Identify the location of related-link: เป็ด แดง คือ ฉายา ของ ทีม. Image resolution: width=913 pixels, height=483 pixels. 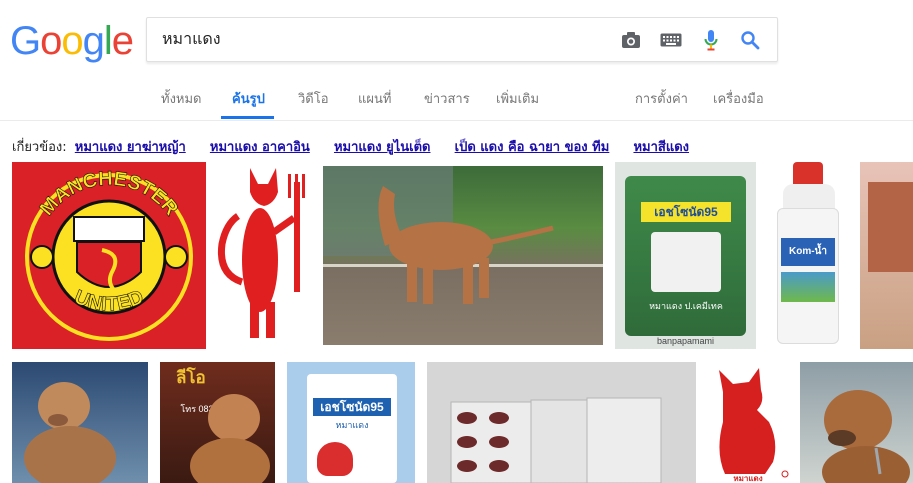
(532, 147).